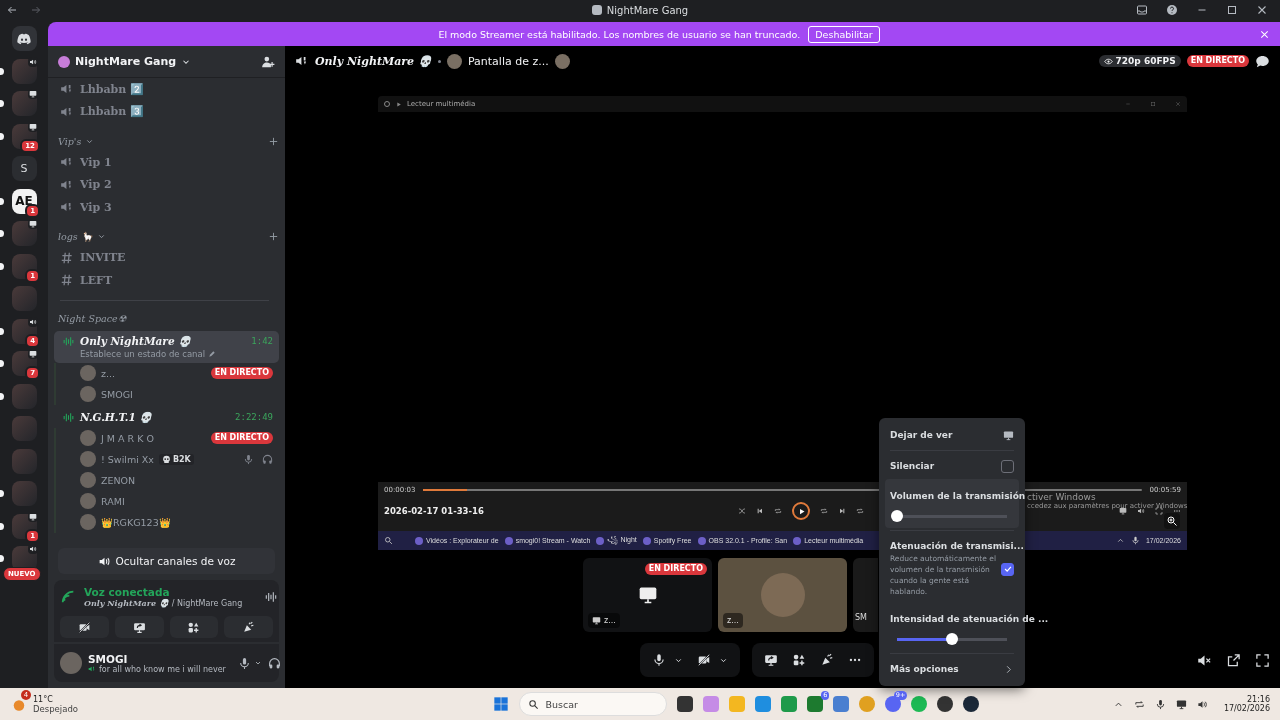  I want to click on voice-channel: Vip 2, so click(166, 184).